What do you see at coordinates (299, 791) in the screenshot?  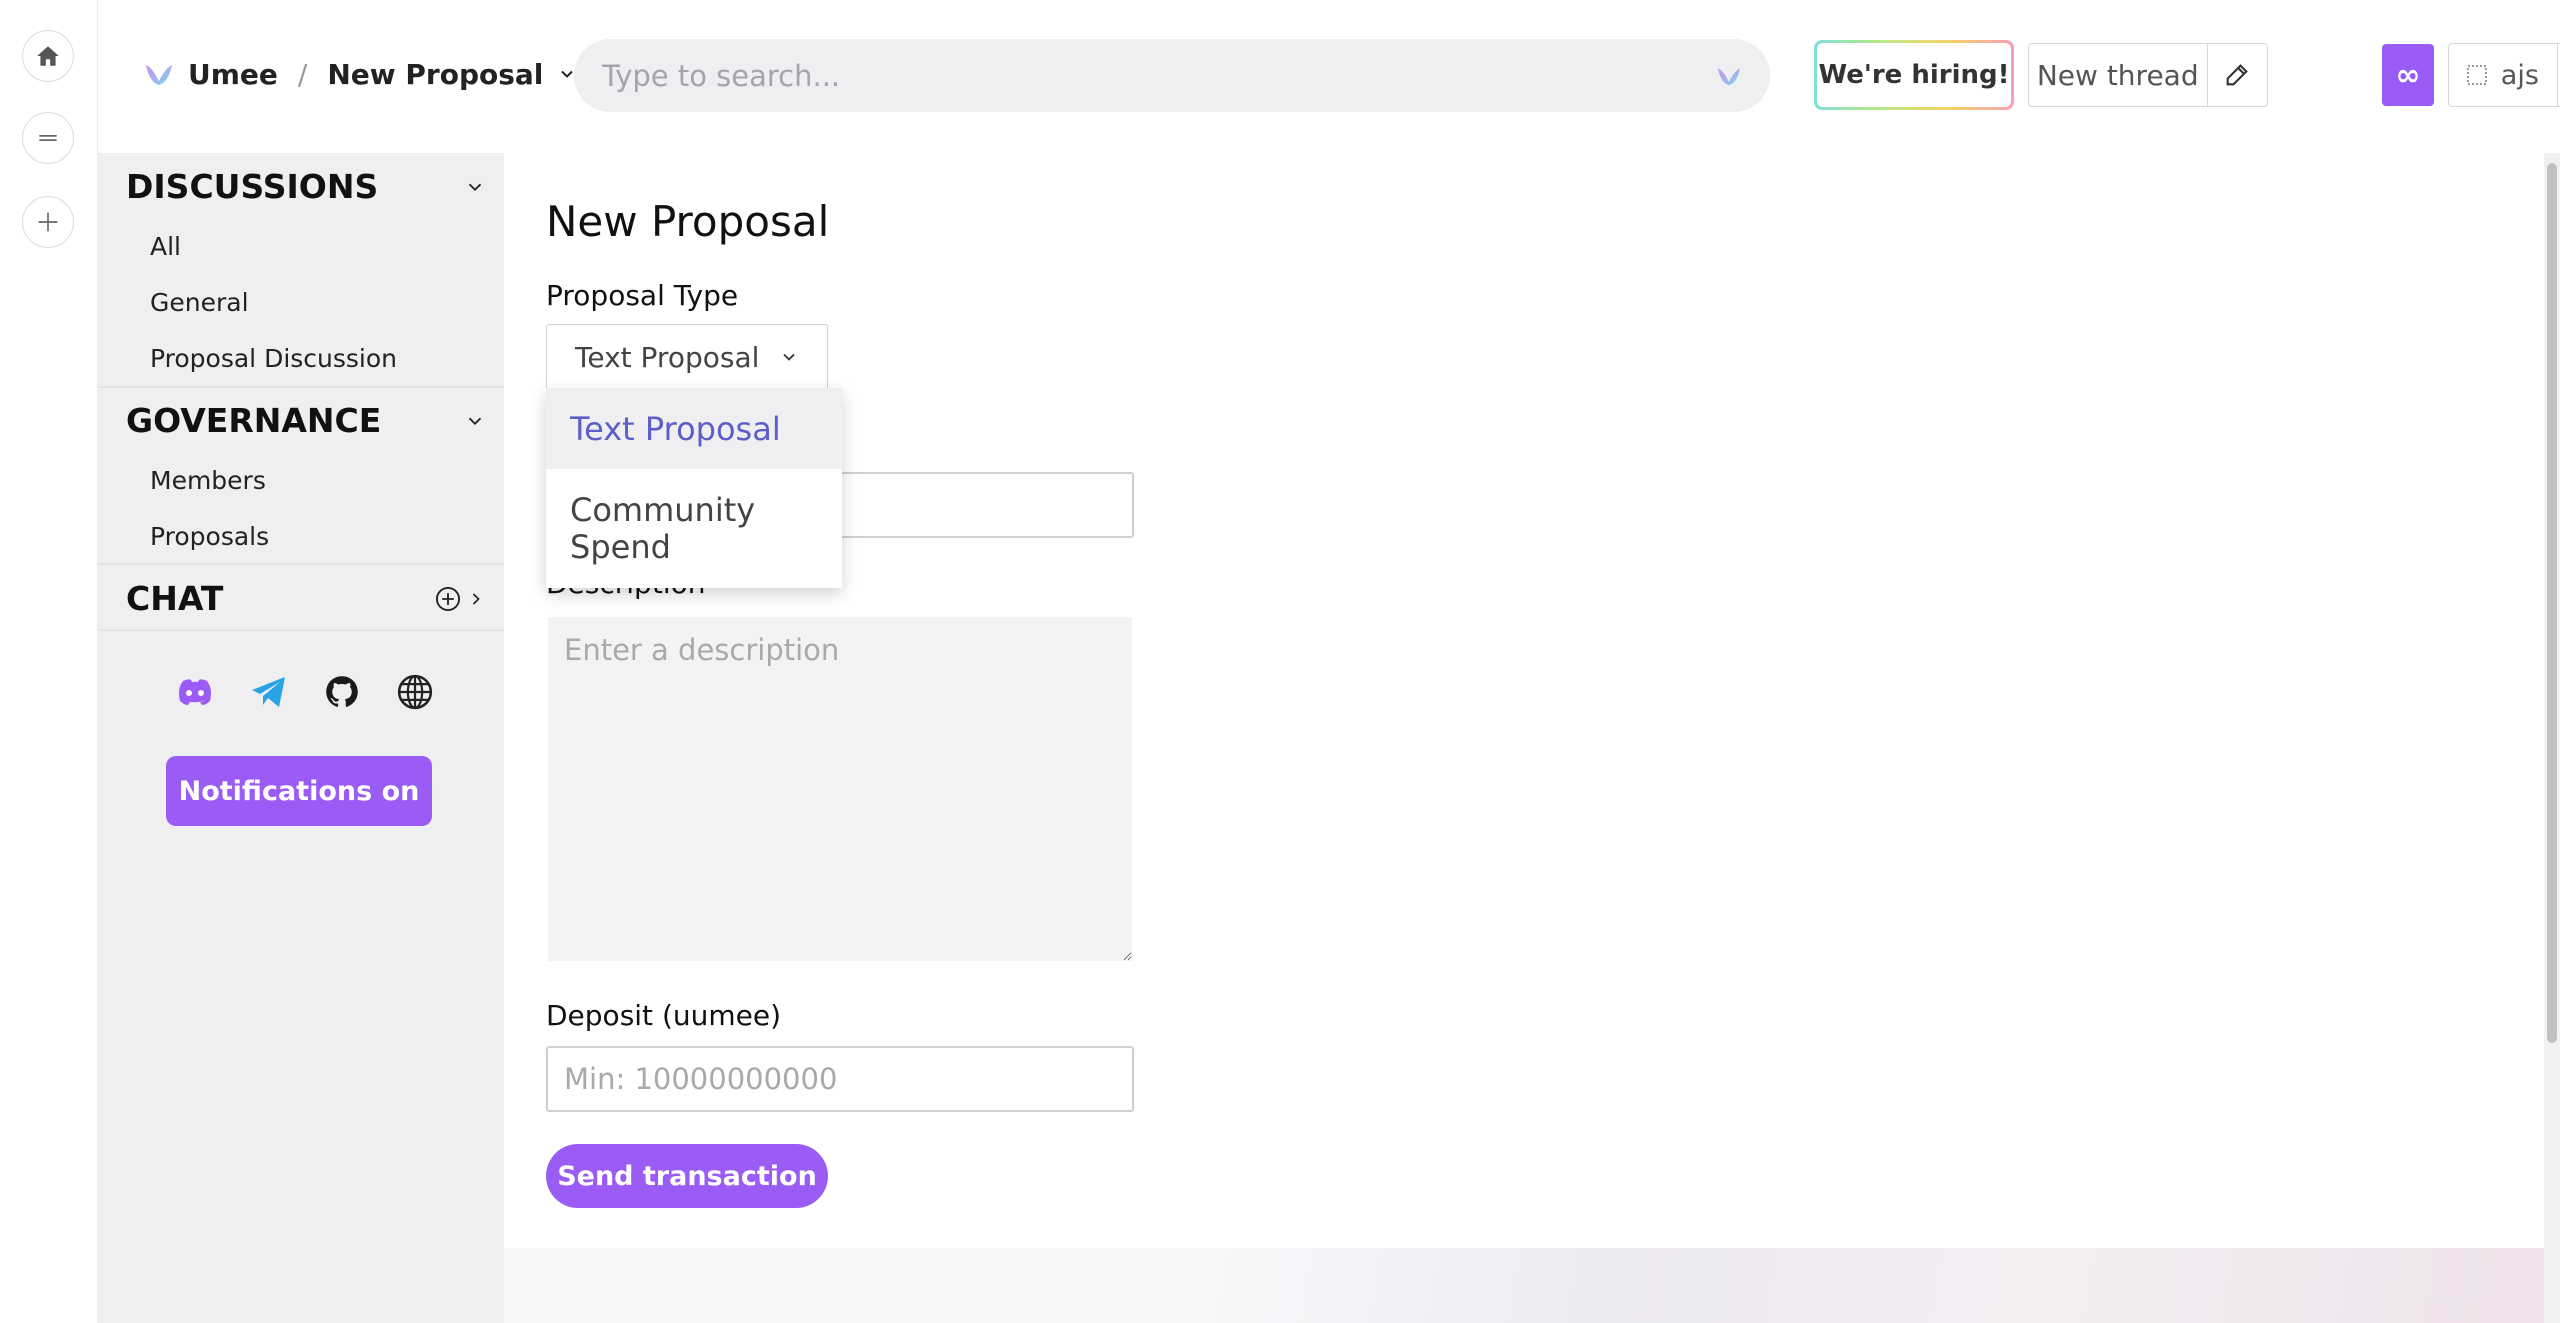 I see `notifications-button: Notifications on` at bounding box center [299, 791].